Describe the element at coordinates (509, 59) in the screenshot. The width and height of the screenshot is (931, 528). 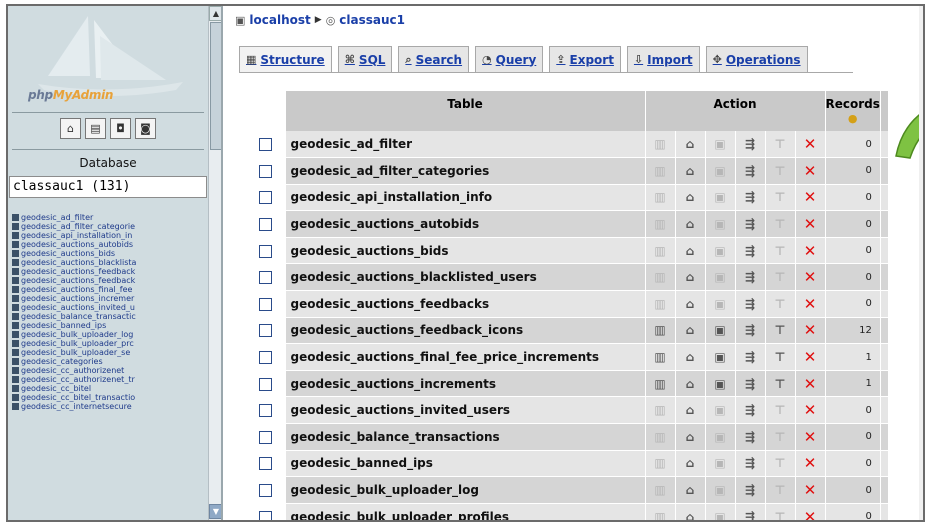
I see `tab-query: ◔ Query` at that location.